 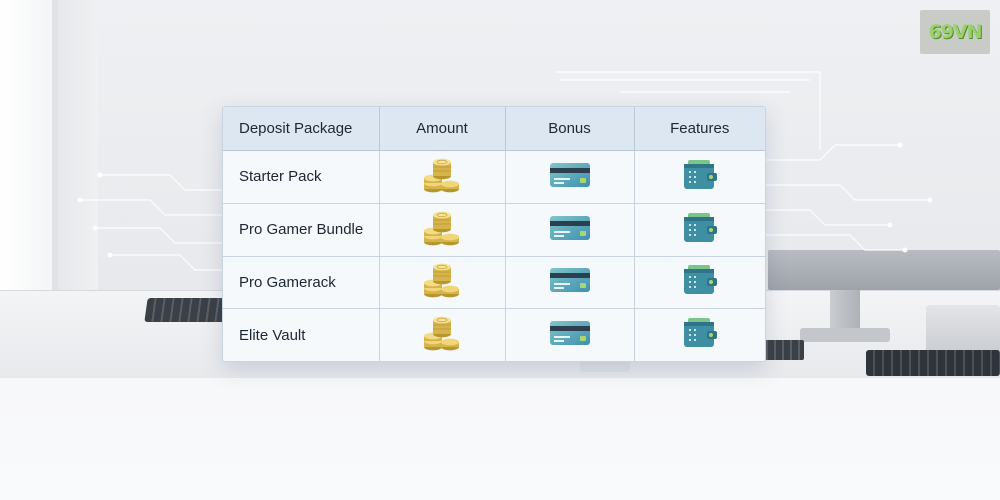 I want to click on brand-logo: 69VN, so click(x=955, y=32).